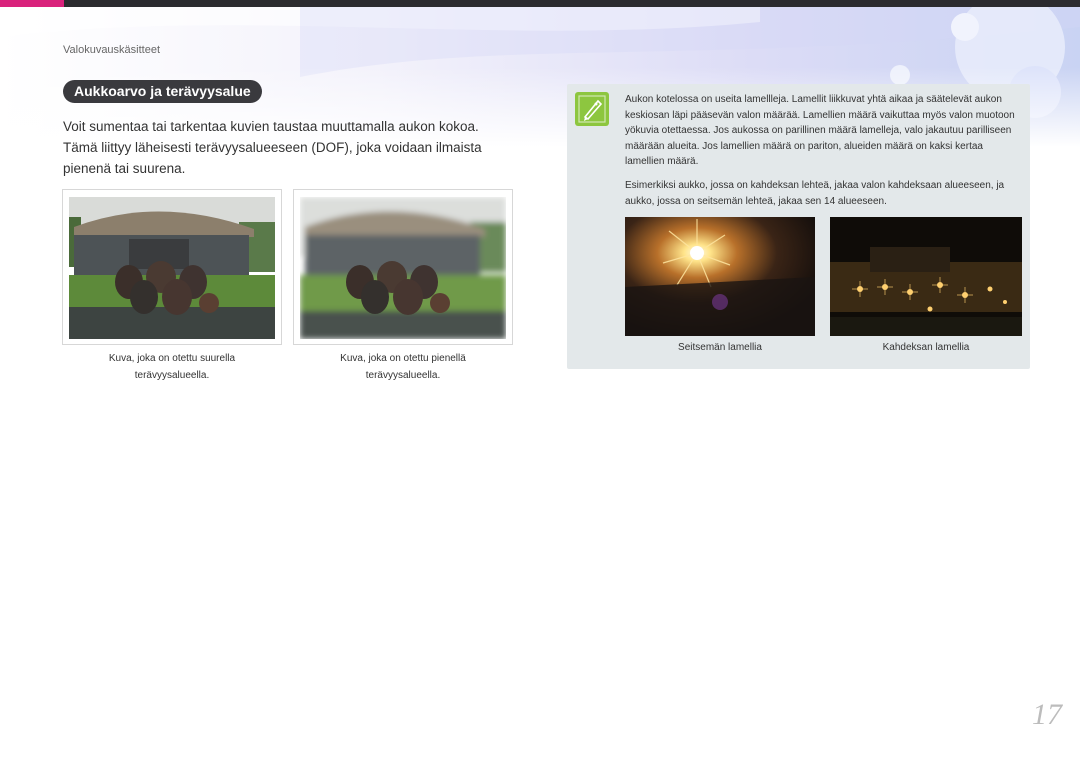 The width and height of the screenshot is (1080, 765). What do you see at coordinates (172, 358) in the screenshot?
I see `caption-line: Kuva, joka on otettu suurella` at bounding box center [172, 358].